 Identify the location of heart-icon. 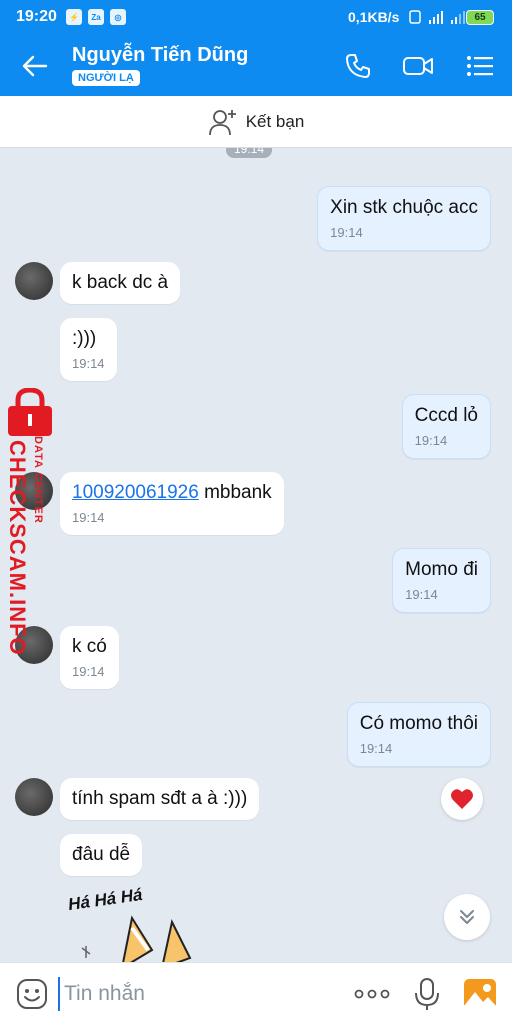
(462, 799).